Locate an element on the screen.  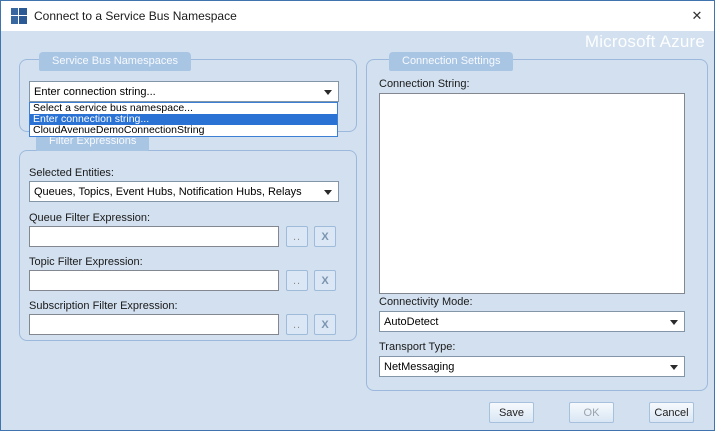
microsoft-azure-logo: Microsoft Azure is located at coordinates (644, 41).